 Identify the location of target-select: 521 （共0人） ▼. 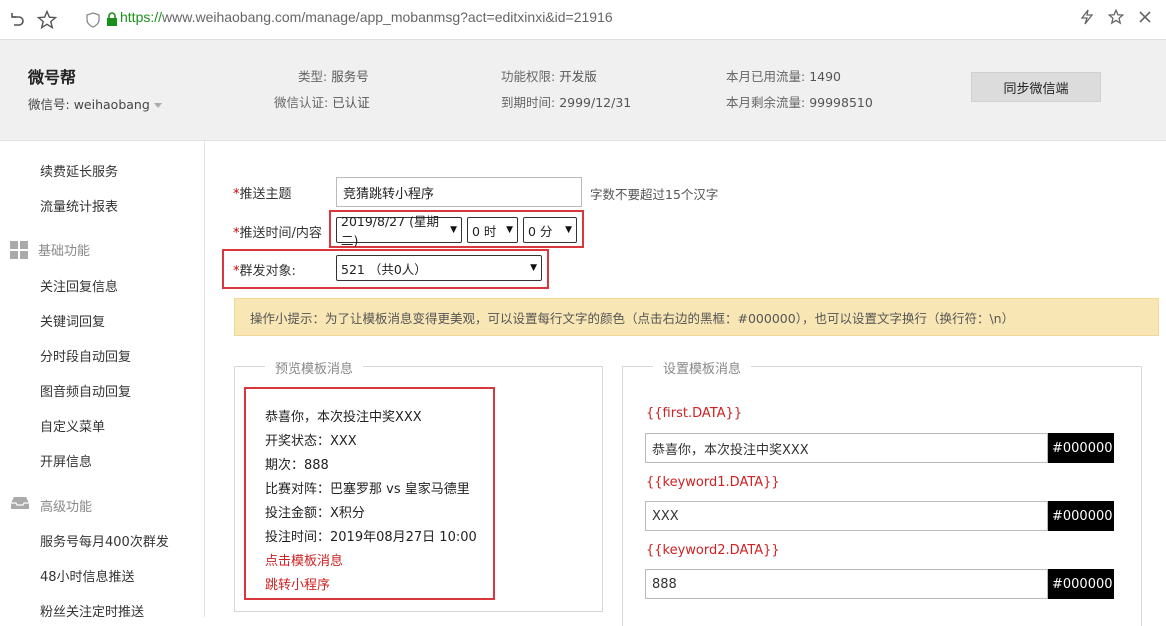
(439, 268).